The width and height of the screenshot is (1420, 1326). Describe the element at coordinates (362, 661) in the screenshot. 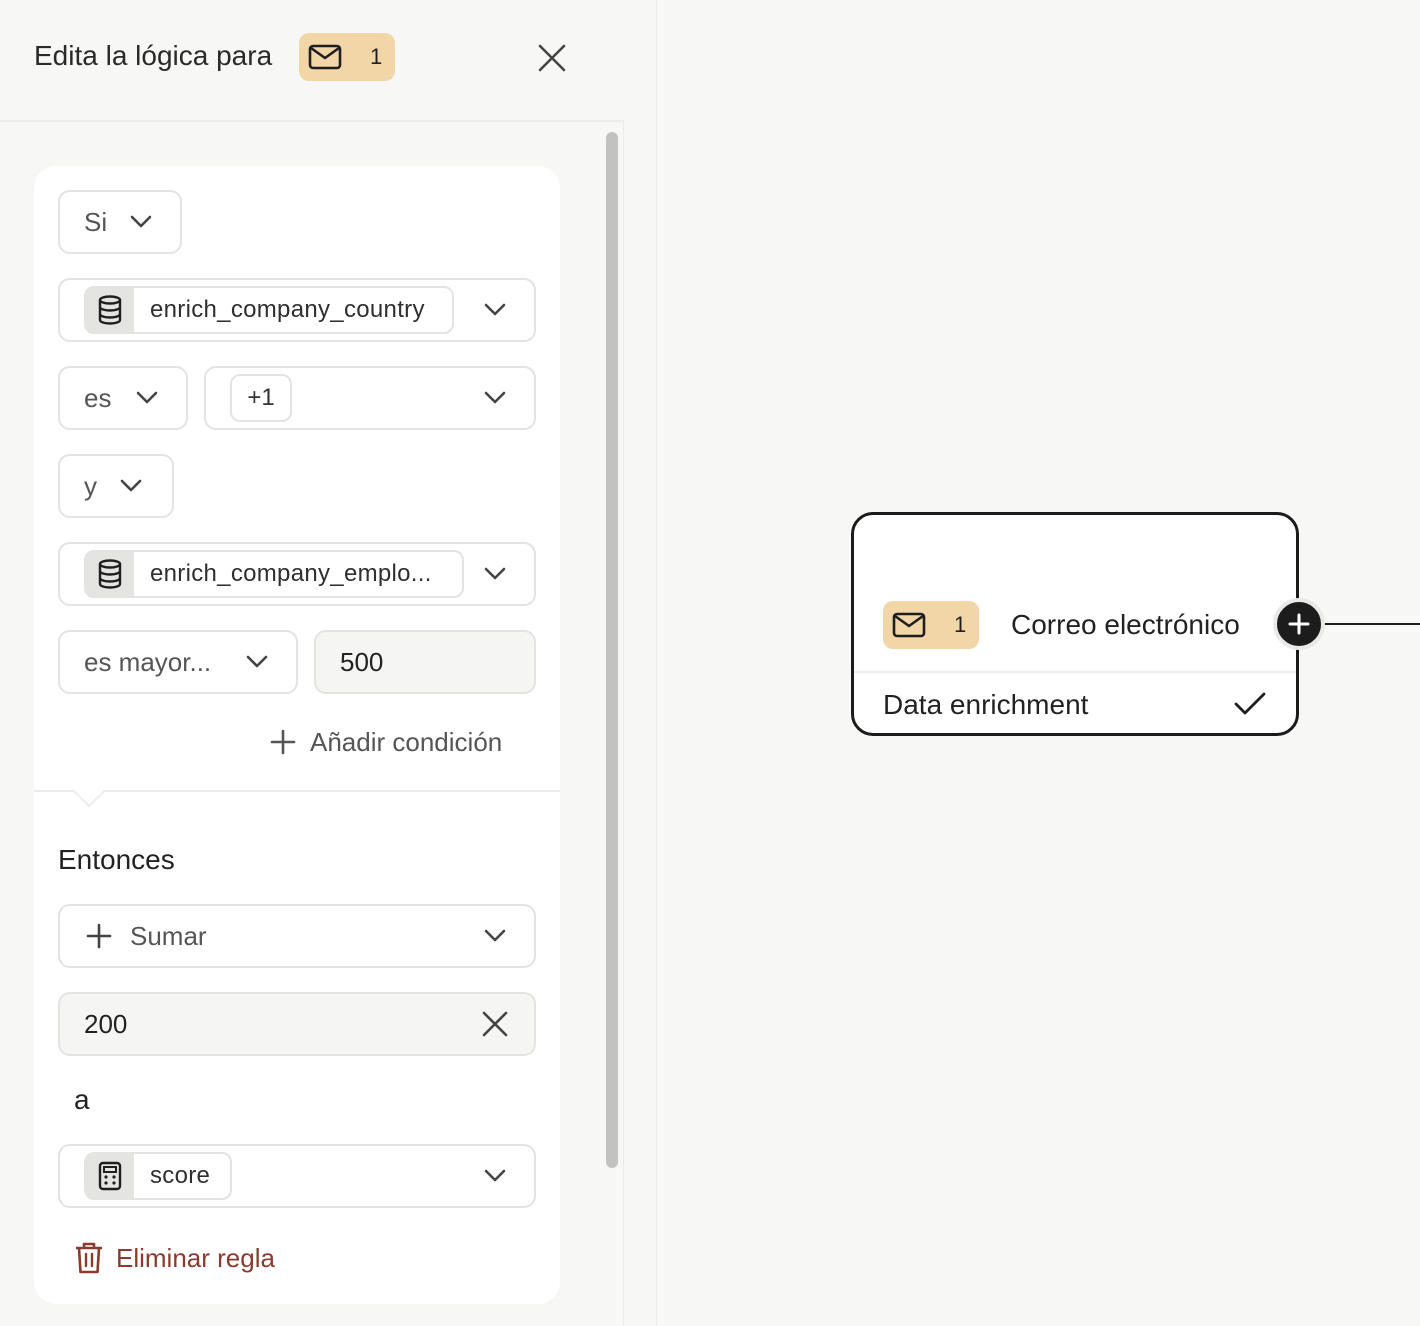

I see `condition2-value: 500` at that location.